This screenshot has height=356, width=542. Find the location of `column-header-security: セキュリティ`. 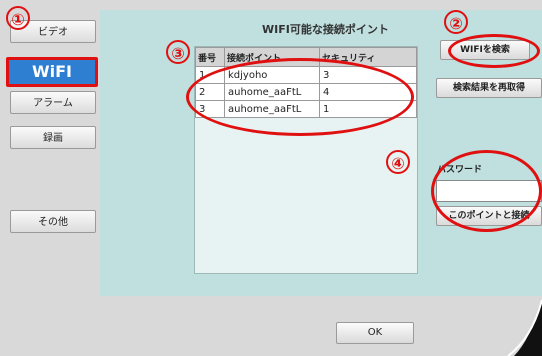

column-header-security: セキュリティ is located at coordinates (368, 57).